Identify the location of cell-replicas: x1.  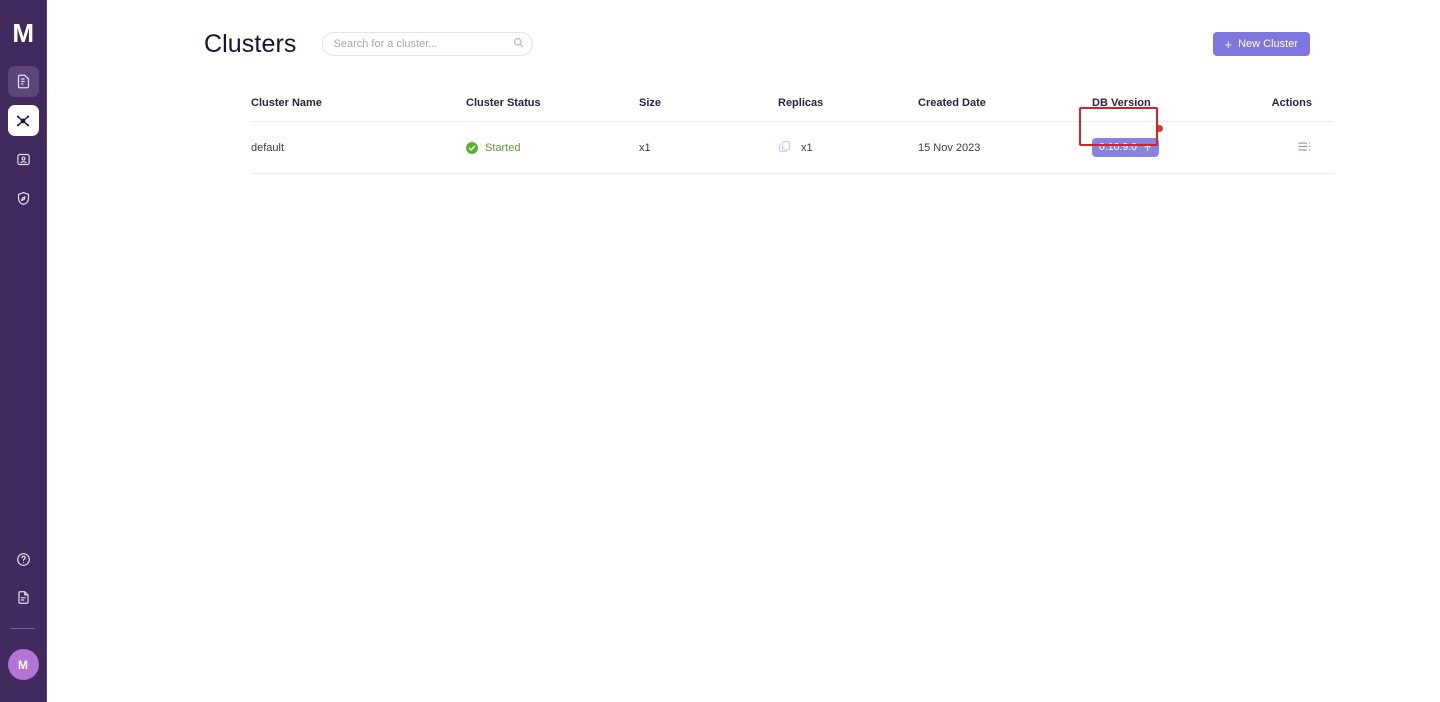
(848, 147).